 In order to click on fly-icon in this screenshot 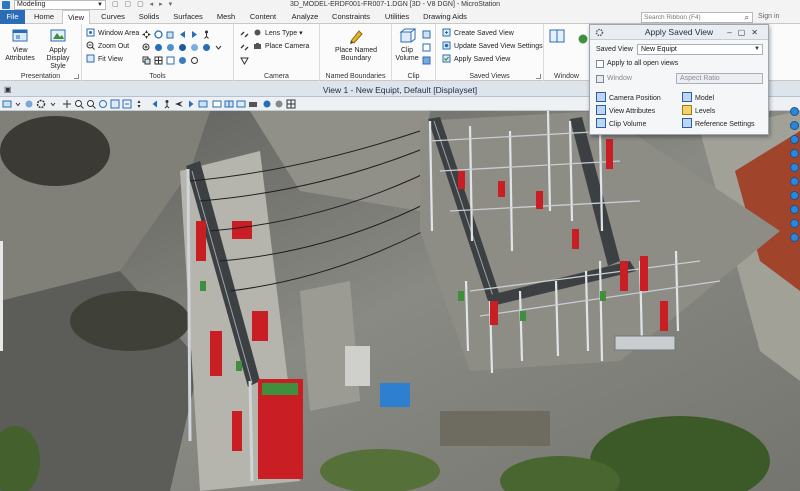, I will do `click(179, 104)`.